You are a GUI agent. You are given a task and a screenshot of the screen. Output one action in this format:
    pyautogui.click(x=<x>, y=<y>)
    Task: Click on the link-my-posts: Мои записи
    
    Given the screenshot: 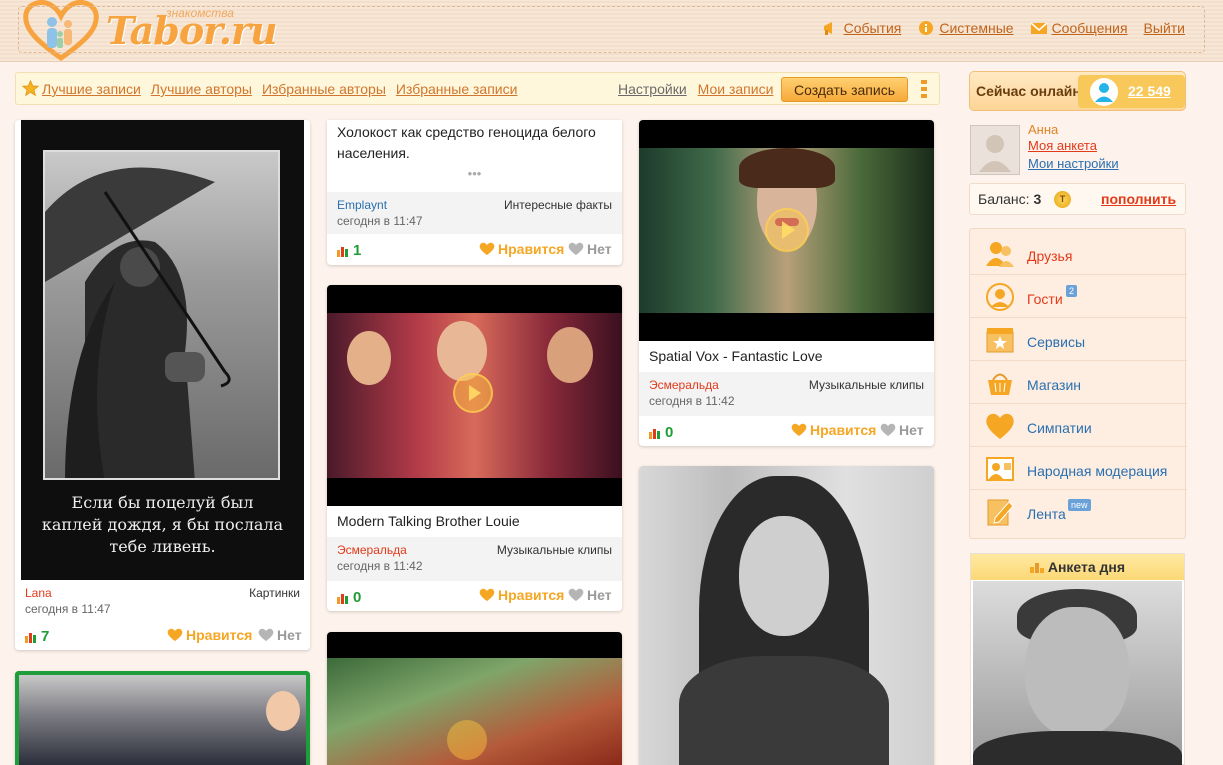 What is the action you would take?
    pyautogui.click(x=736, y=89)
    